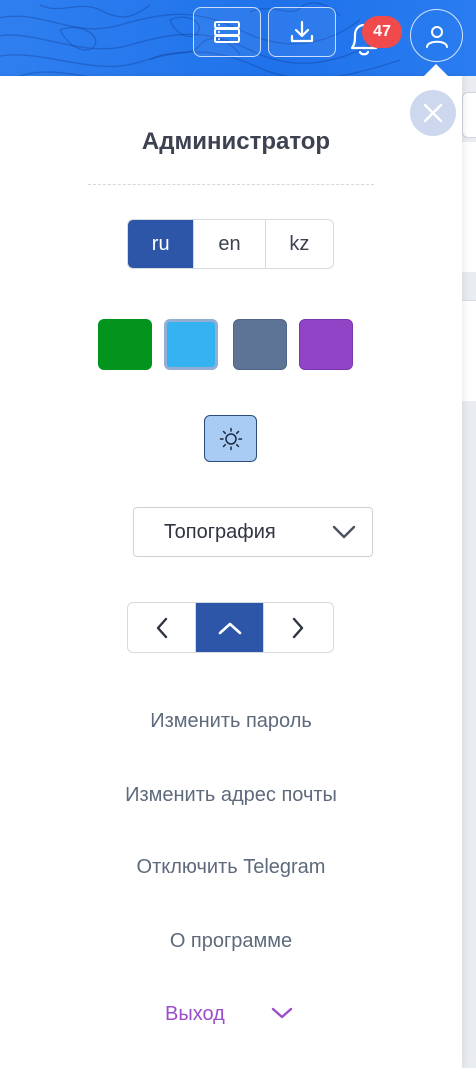 This screenshot has width=476, height=1068. Describe the element at coordinates (231, 795) in the screenshot. I see `change-email-link: Изменить адрес почты` at that location.